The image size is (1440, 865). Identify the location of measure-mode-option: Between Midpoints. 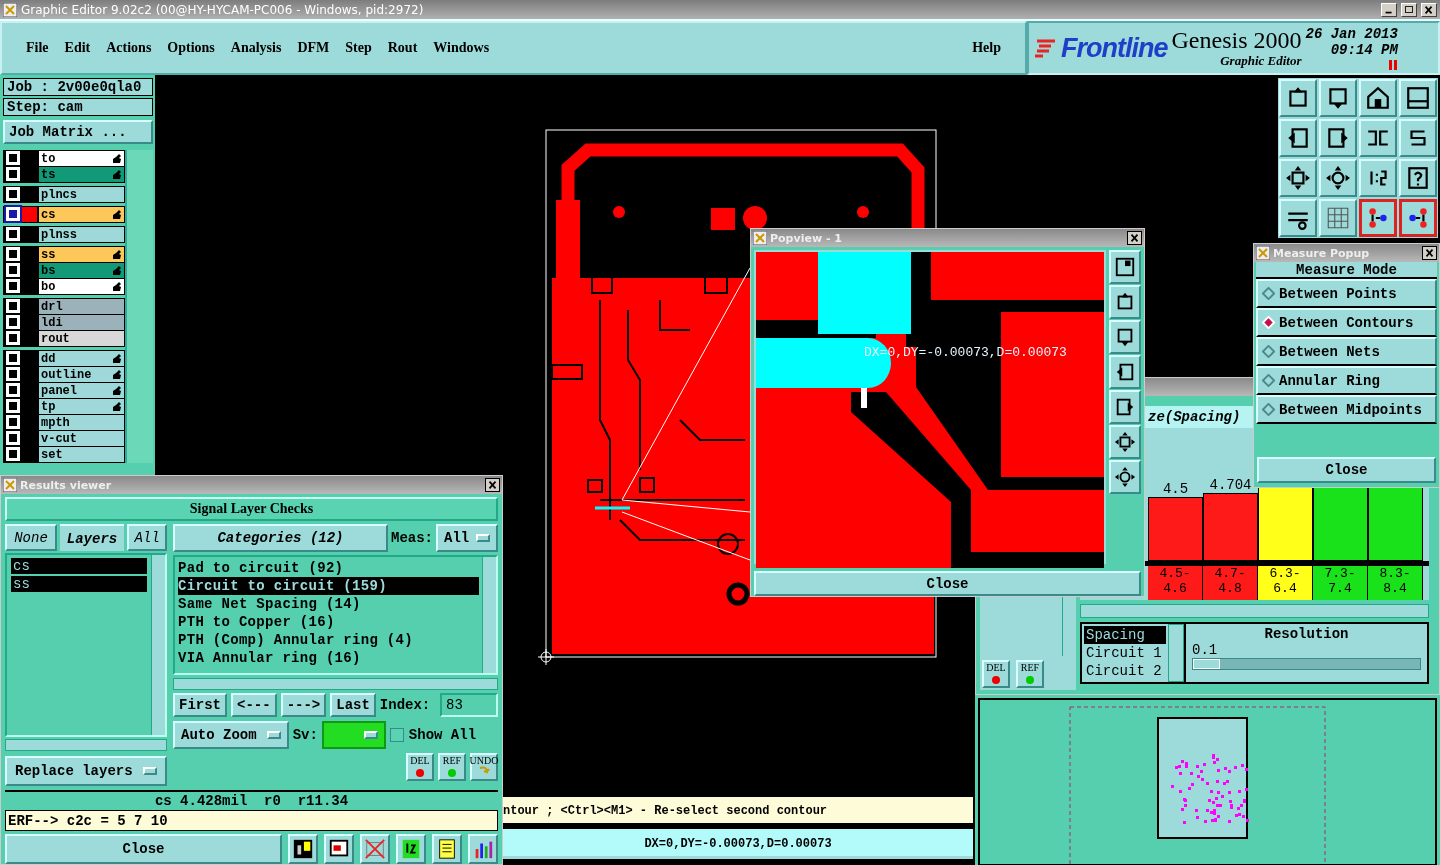
(1346, 409).